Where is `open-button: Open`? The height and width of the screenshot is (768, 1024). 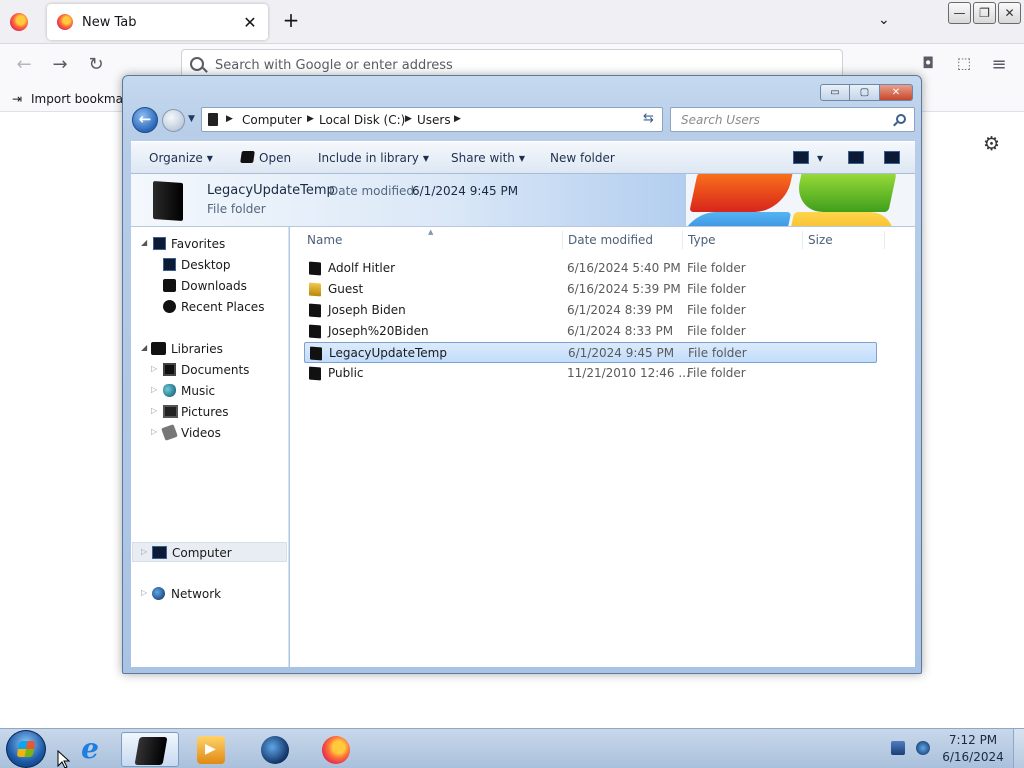 open-button: Open is located at coordinates (265, 158).